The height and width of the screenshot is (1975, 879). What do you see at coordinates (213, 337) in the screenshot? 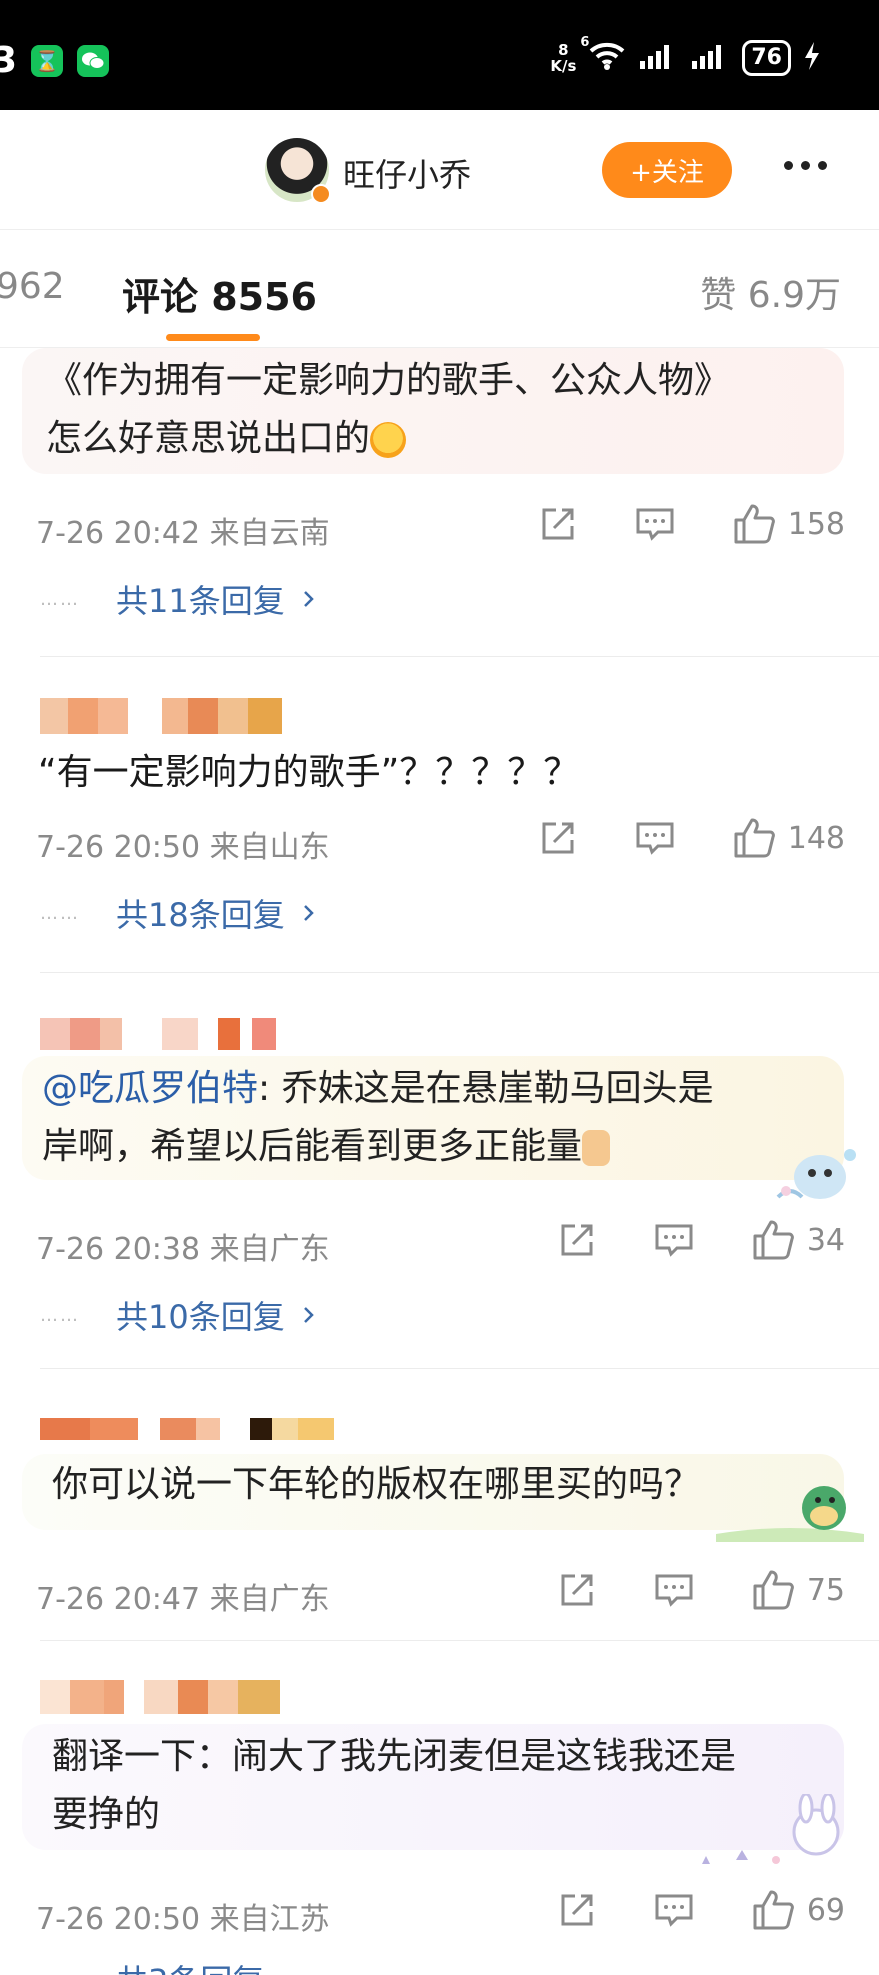
I see `tab-active-indicator` at bounding box center [213, 337].